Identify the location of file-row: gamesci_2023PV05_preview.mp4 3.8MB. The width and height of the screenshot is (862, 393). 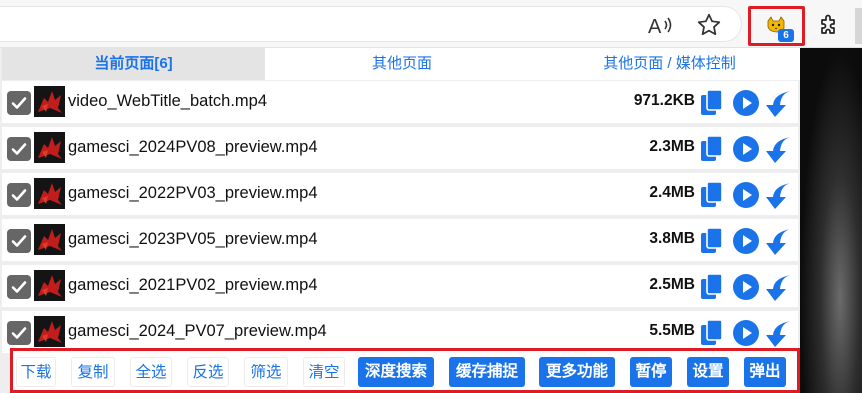
(400, 240).